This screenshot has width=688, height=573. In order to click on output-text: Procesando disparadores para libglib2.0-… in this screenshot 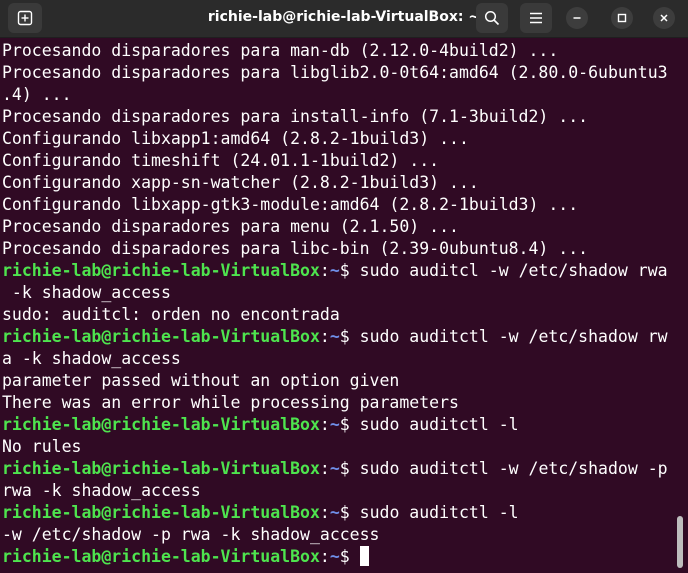, I will do `click(335, 72)`.